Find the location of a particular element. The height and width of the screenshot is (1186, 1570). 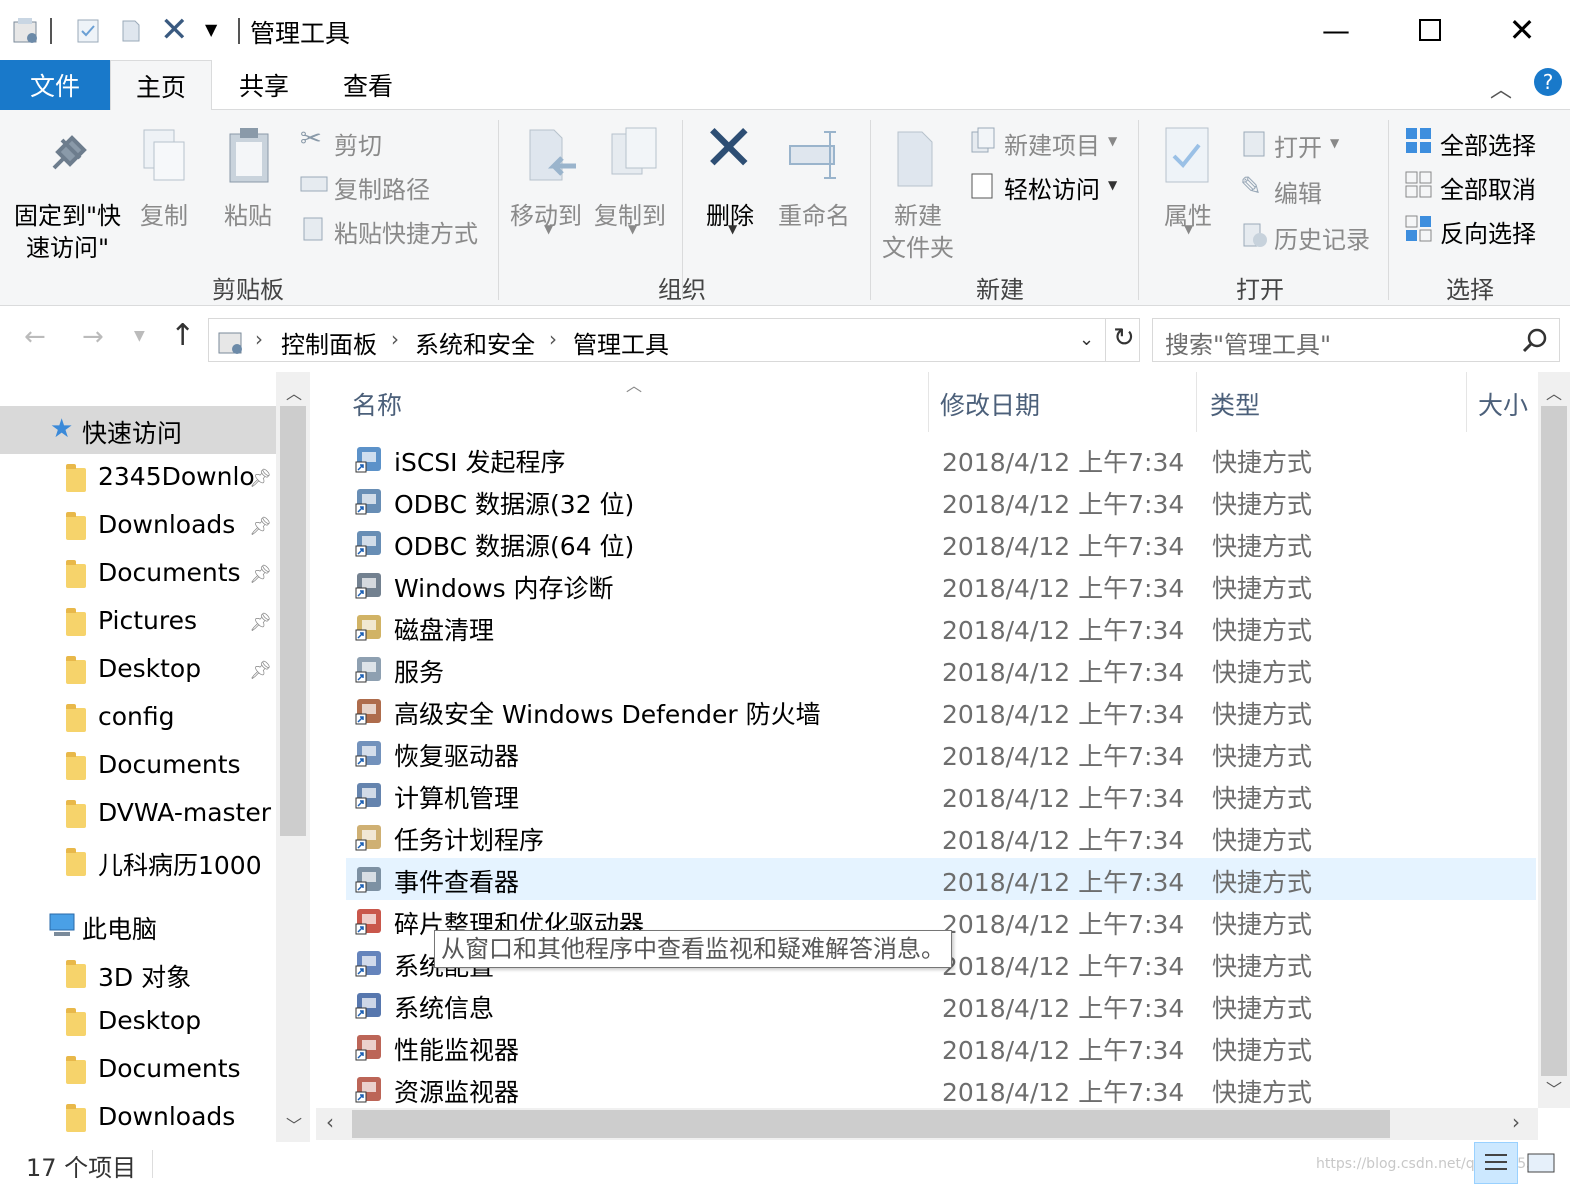

copy-button: 复制 is located at coordinates (164, 213).